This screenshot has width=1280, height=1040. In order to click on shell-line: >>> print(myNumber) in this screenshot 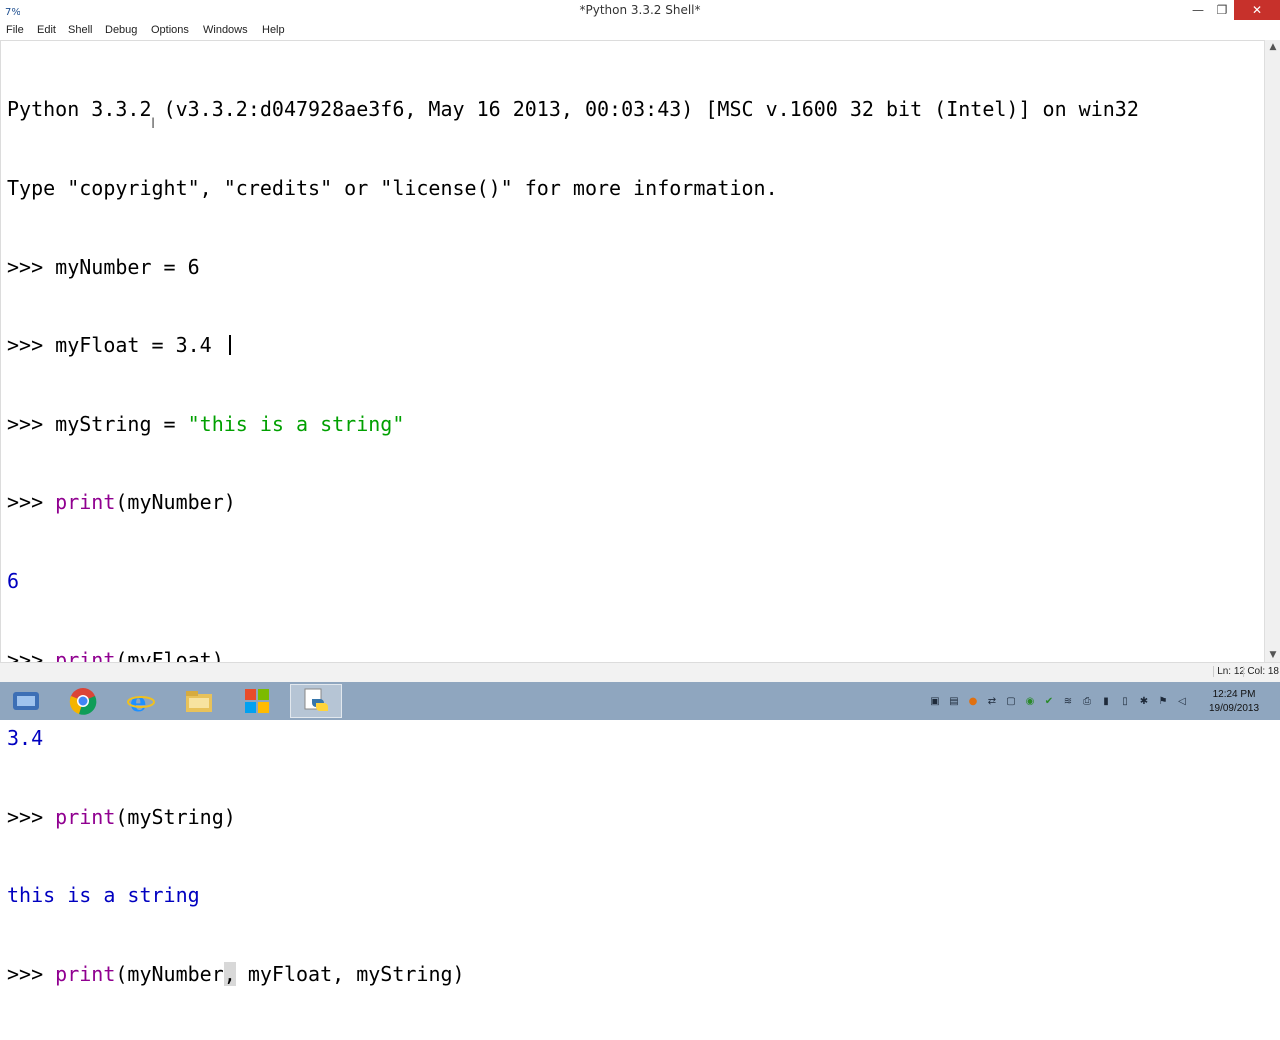, I will do `click(573, 502)`.